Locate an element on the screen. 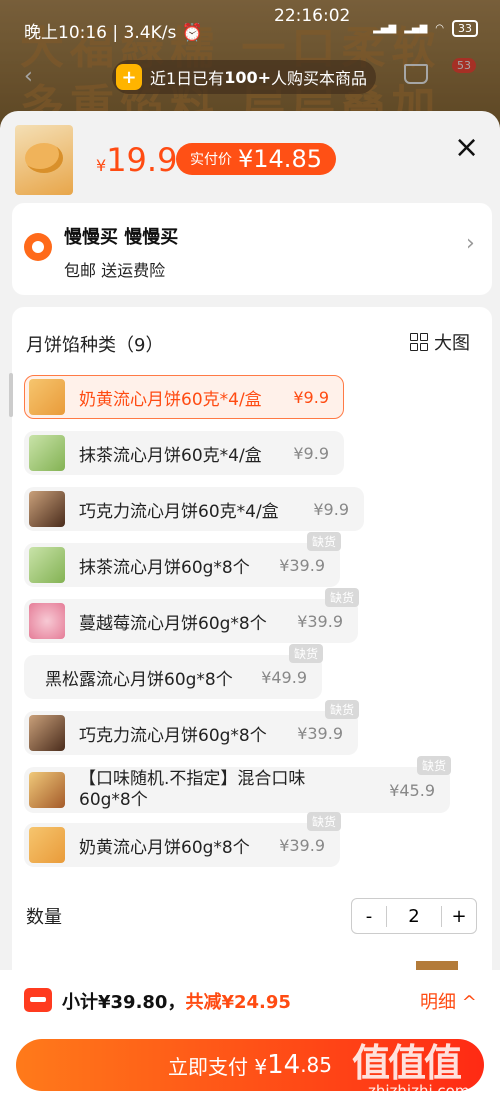 This screenshot has width=500, height=1111. variant-name: 【口味随机.不指定】混合口味 60g*8个 is located at coordinates (192, 790).